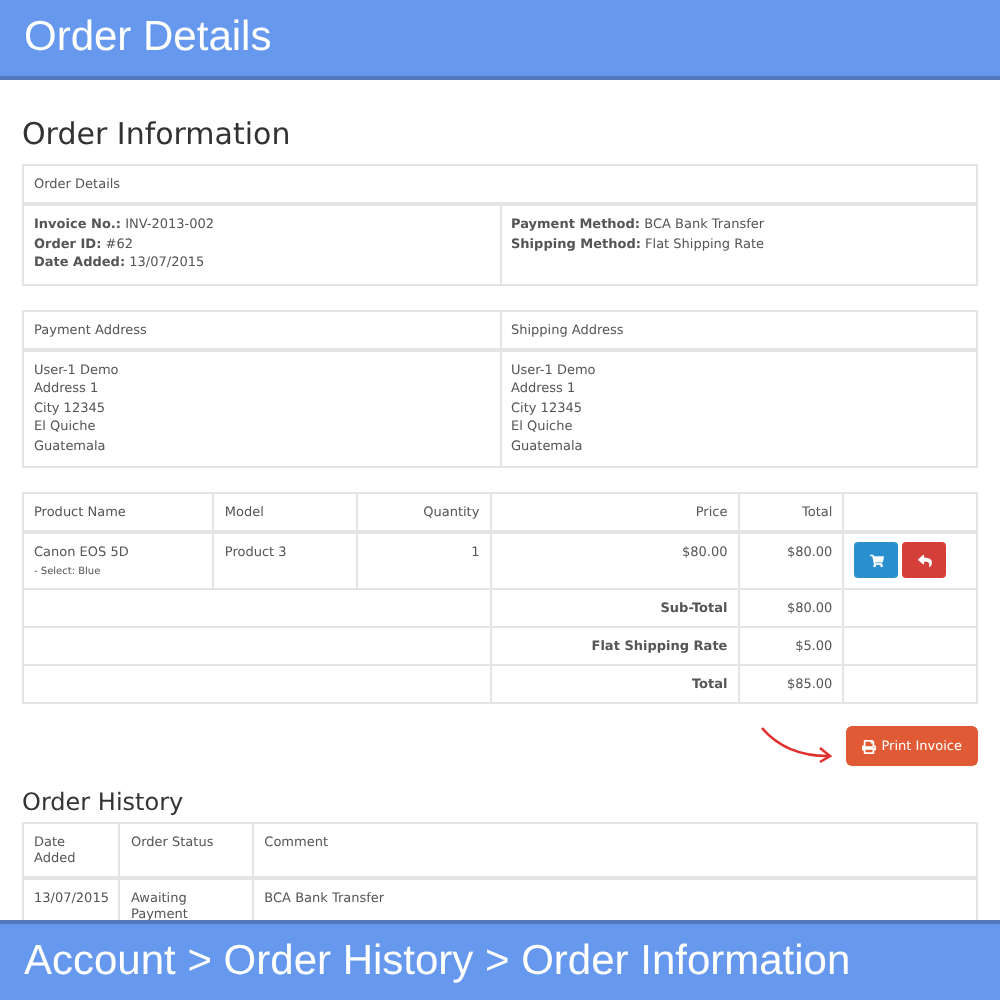  What do you see at coordinates (868, 746) in the screenshot?
I see `print-icon` at bounding box center [868, 746].